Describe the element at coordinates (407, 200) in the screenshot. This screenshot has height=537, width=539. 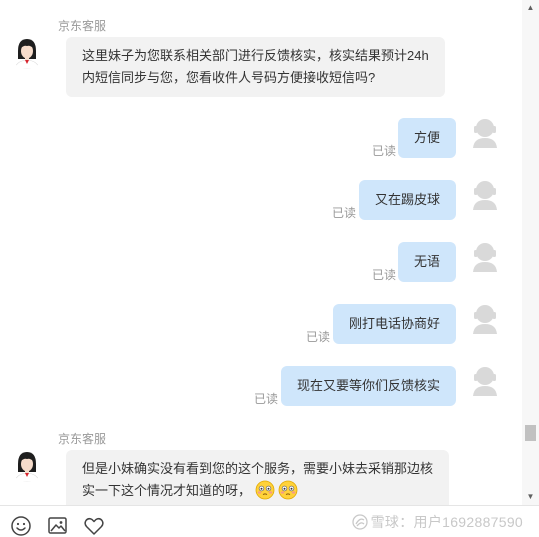
I see `user-bubble: 又在踢皮球` at that location.